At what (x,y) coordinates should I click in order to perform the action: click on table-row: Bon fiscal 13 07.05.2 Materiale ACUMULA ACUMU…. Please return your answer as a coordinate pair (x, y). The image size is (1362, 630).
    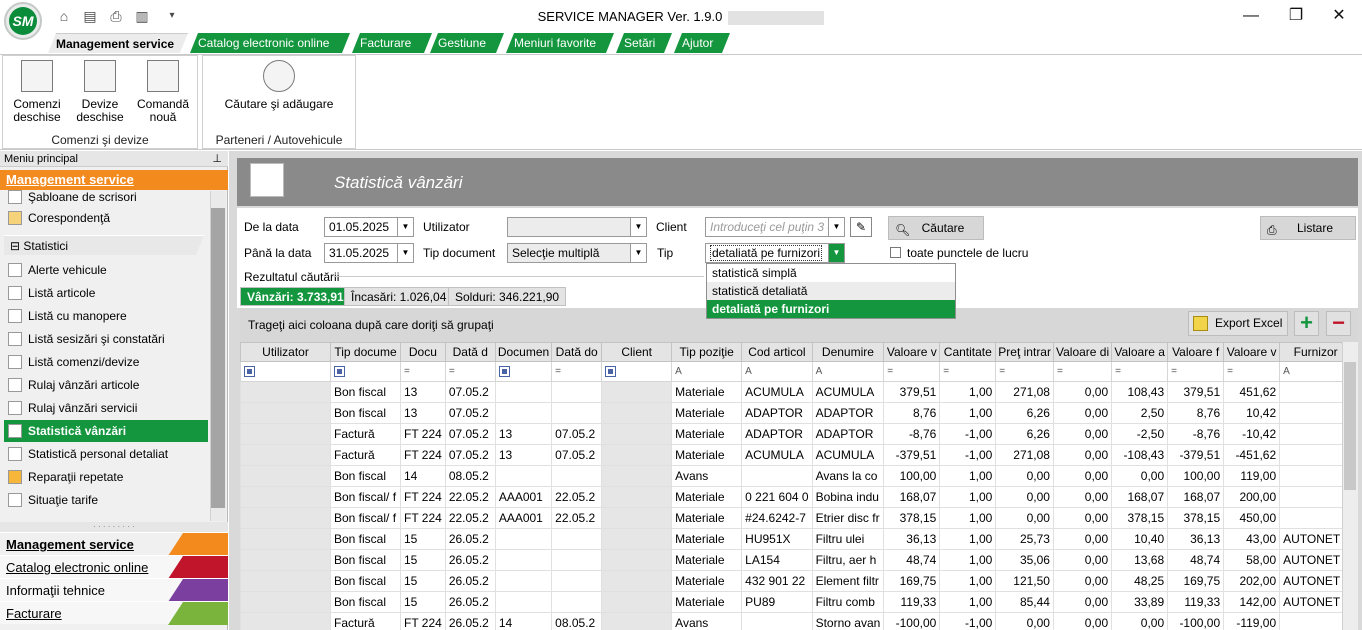
    Looking at the image, I should click on (796, 392).